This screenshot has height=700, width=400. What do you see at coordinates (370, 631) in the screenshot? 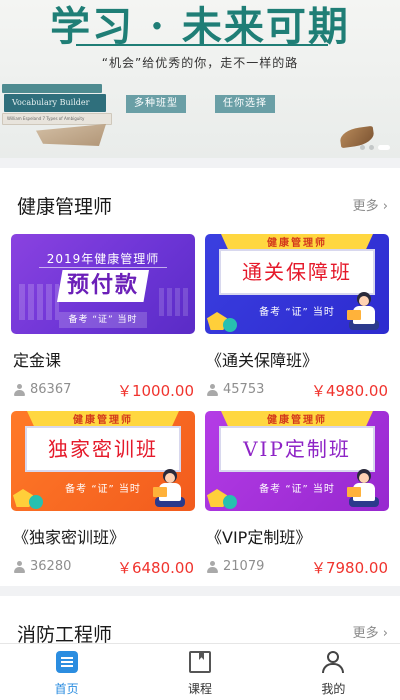
I see `more-link-fire-engineer: 更多 ›` at bounding box center [370, 631].